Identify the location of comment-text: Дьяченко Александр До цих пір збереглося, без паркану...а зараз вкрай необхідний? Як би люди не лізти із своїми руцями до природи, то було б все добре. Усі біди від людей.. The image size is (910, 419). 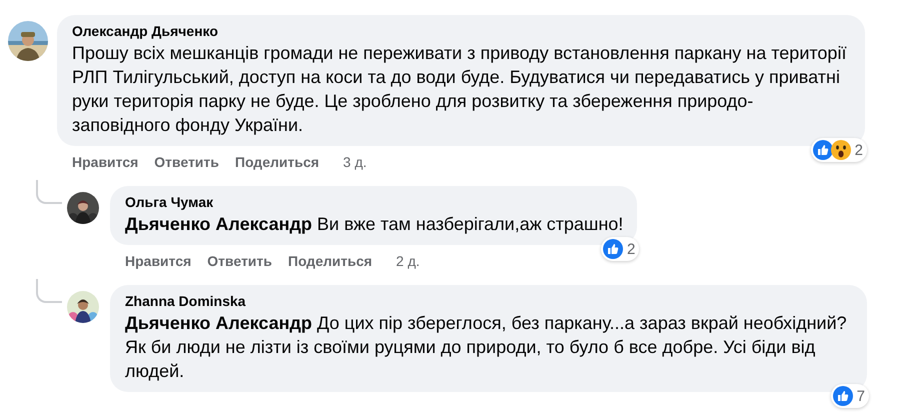
(486, 347).